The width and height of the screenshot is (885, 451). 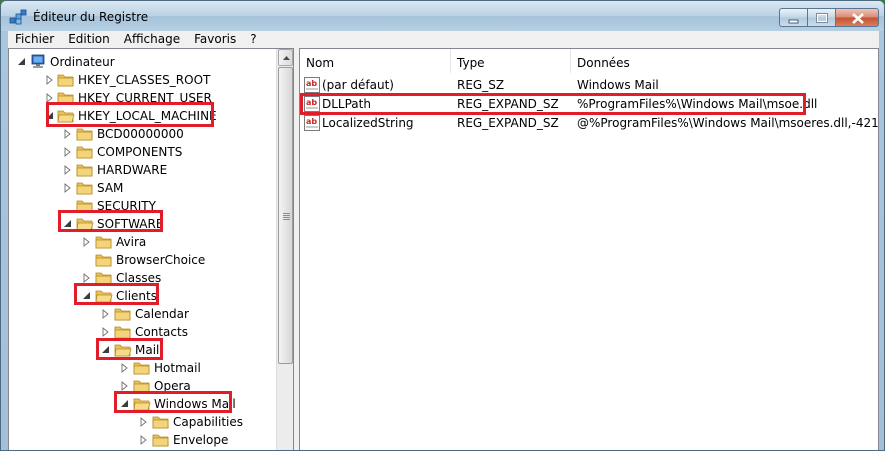 I want to click on menu-bar: Fichier Edition Affichage Favoris ?, so click(x=443, y=39).